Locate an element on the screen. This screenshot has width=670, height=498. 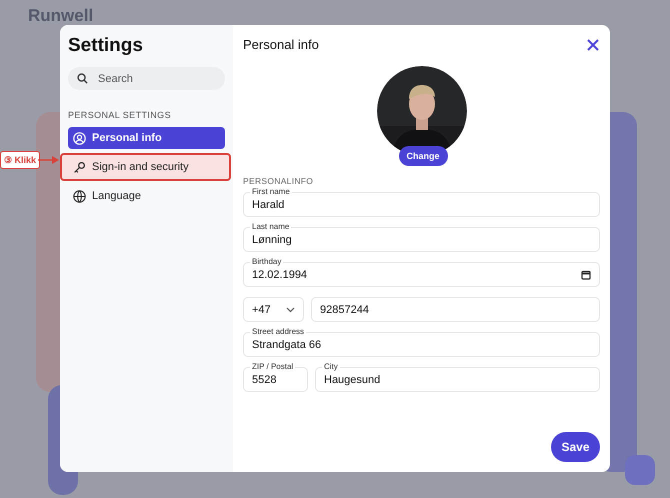
user-icon is located at coordinates (79, 138).